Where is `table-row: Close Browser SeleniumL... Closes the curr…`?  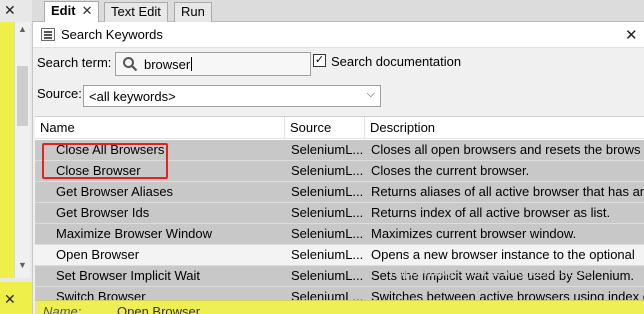
table-row: Close Browser SeleniumL... Closes the curr… is located at coordinates (339, 171).